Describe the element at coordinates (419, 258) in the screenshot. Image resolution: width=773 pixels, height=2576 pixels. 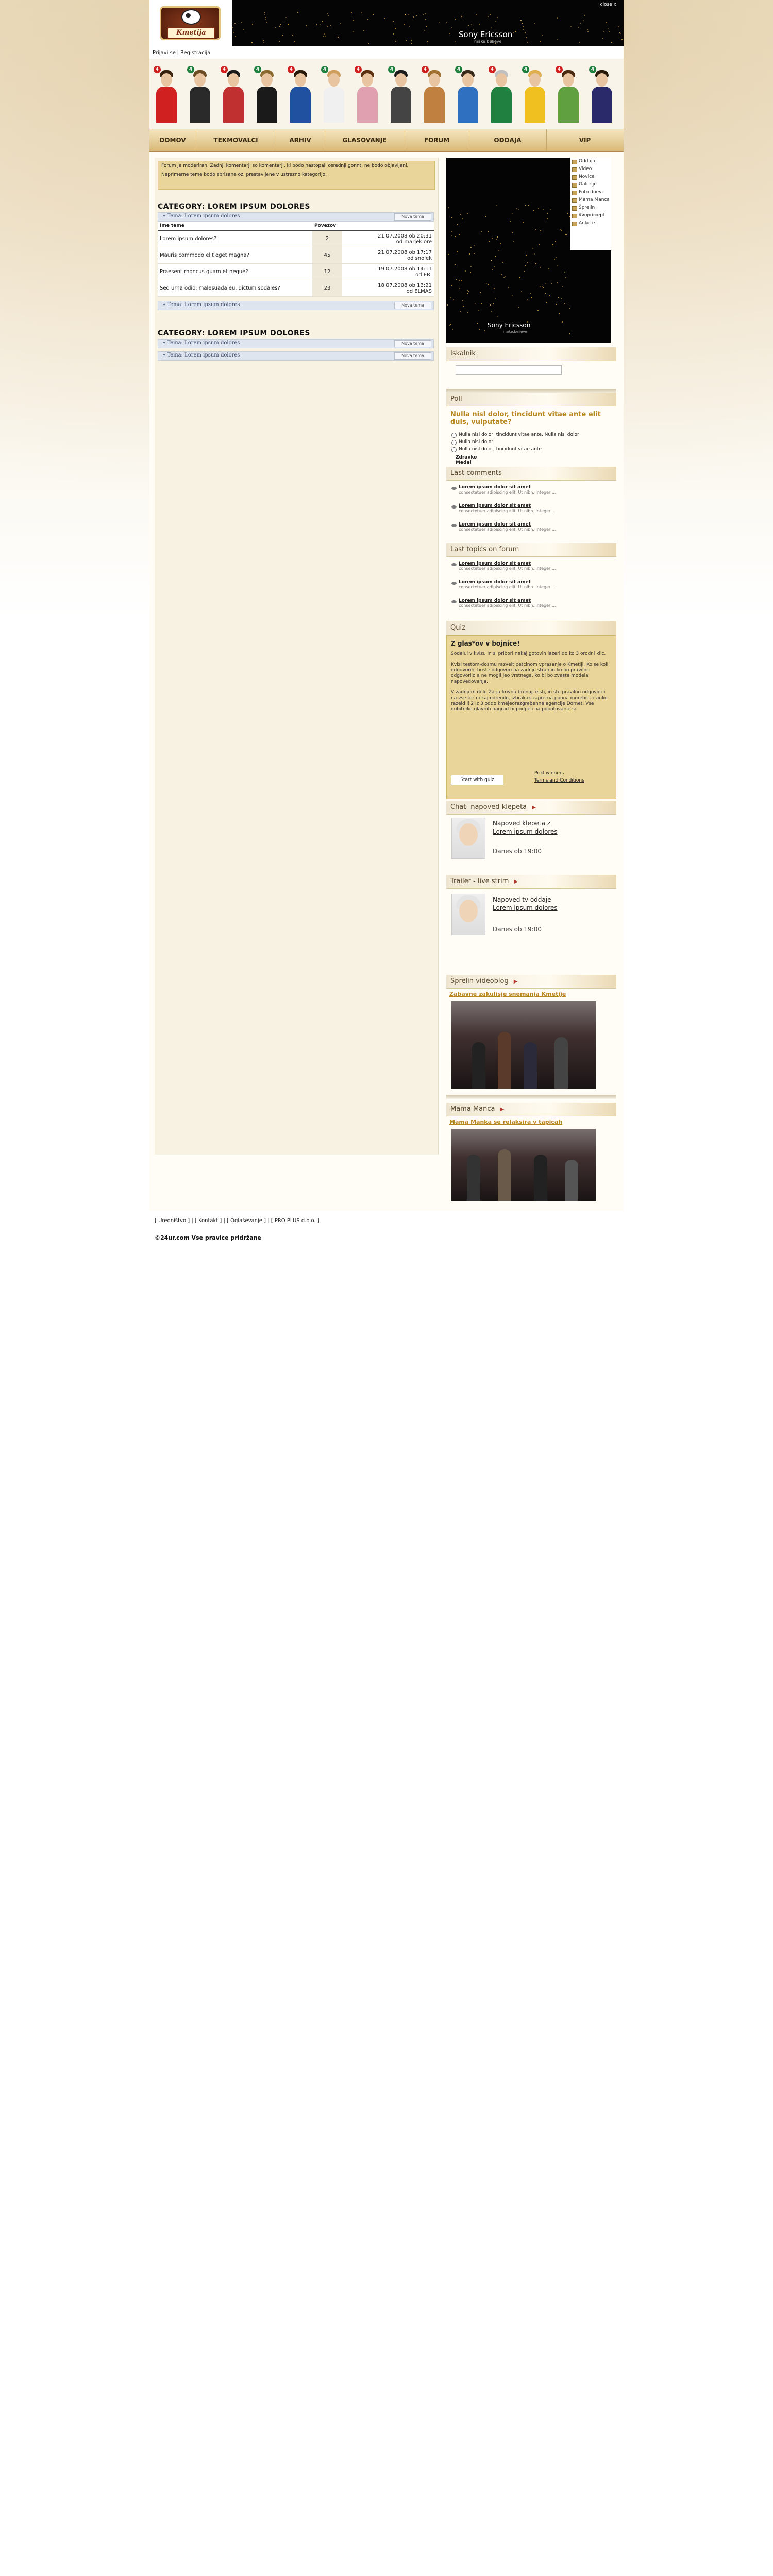
I see `last-post-author: od snolek` at that location.